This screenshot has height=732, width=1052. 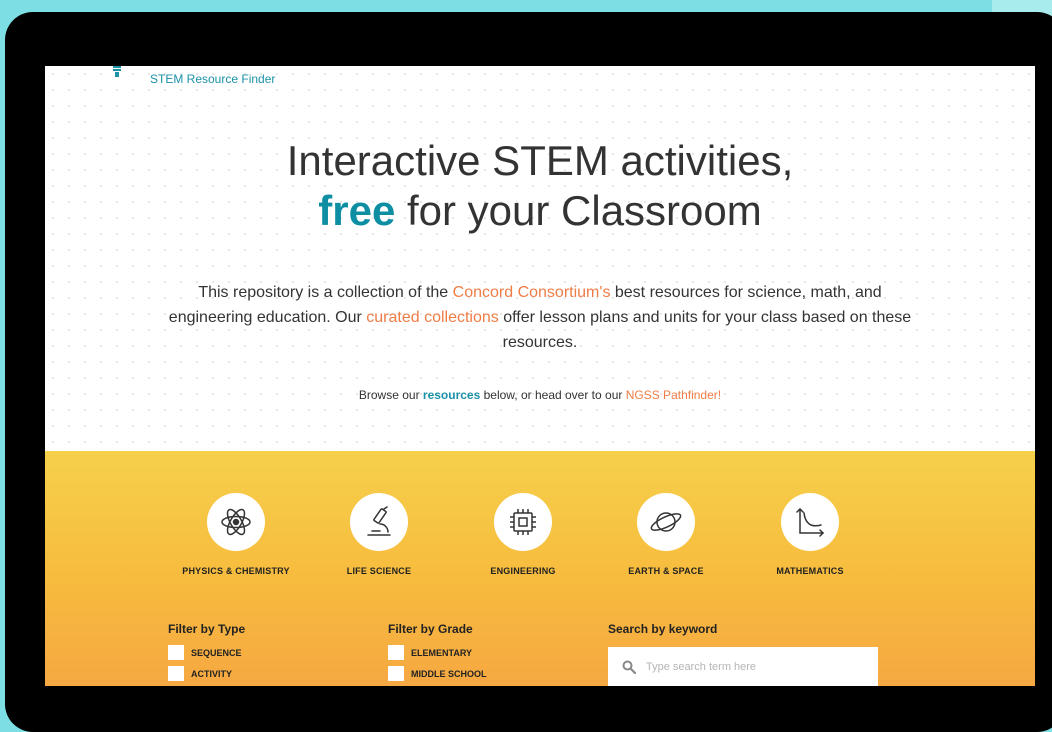 I want to click on category-physics-chemistry: PHYSICS & CHEMISTRY, so click(x=236, y=534).